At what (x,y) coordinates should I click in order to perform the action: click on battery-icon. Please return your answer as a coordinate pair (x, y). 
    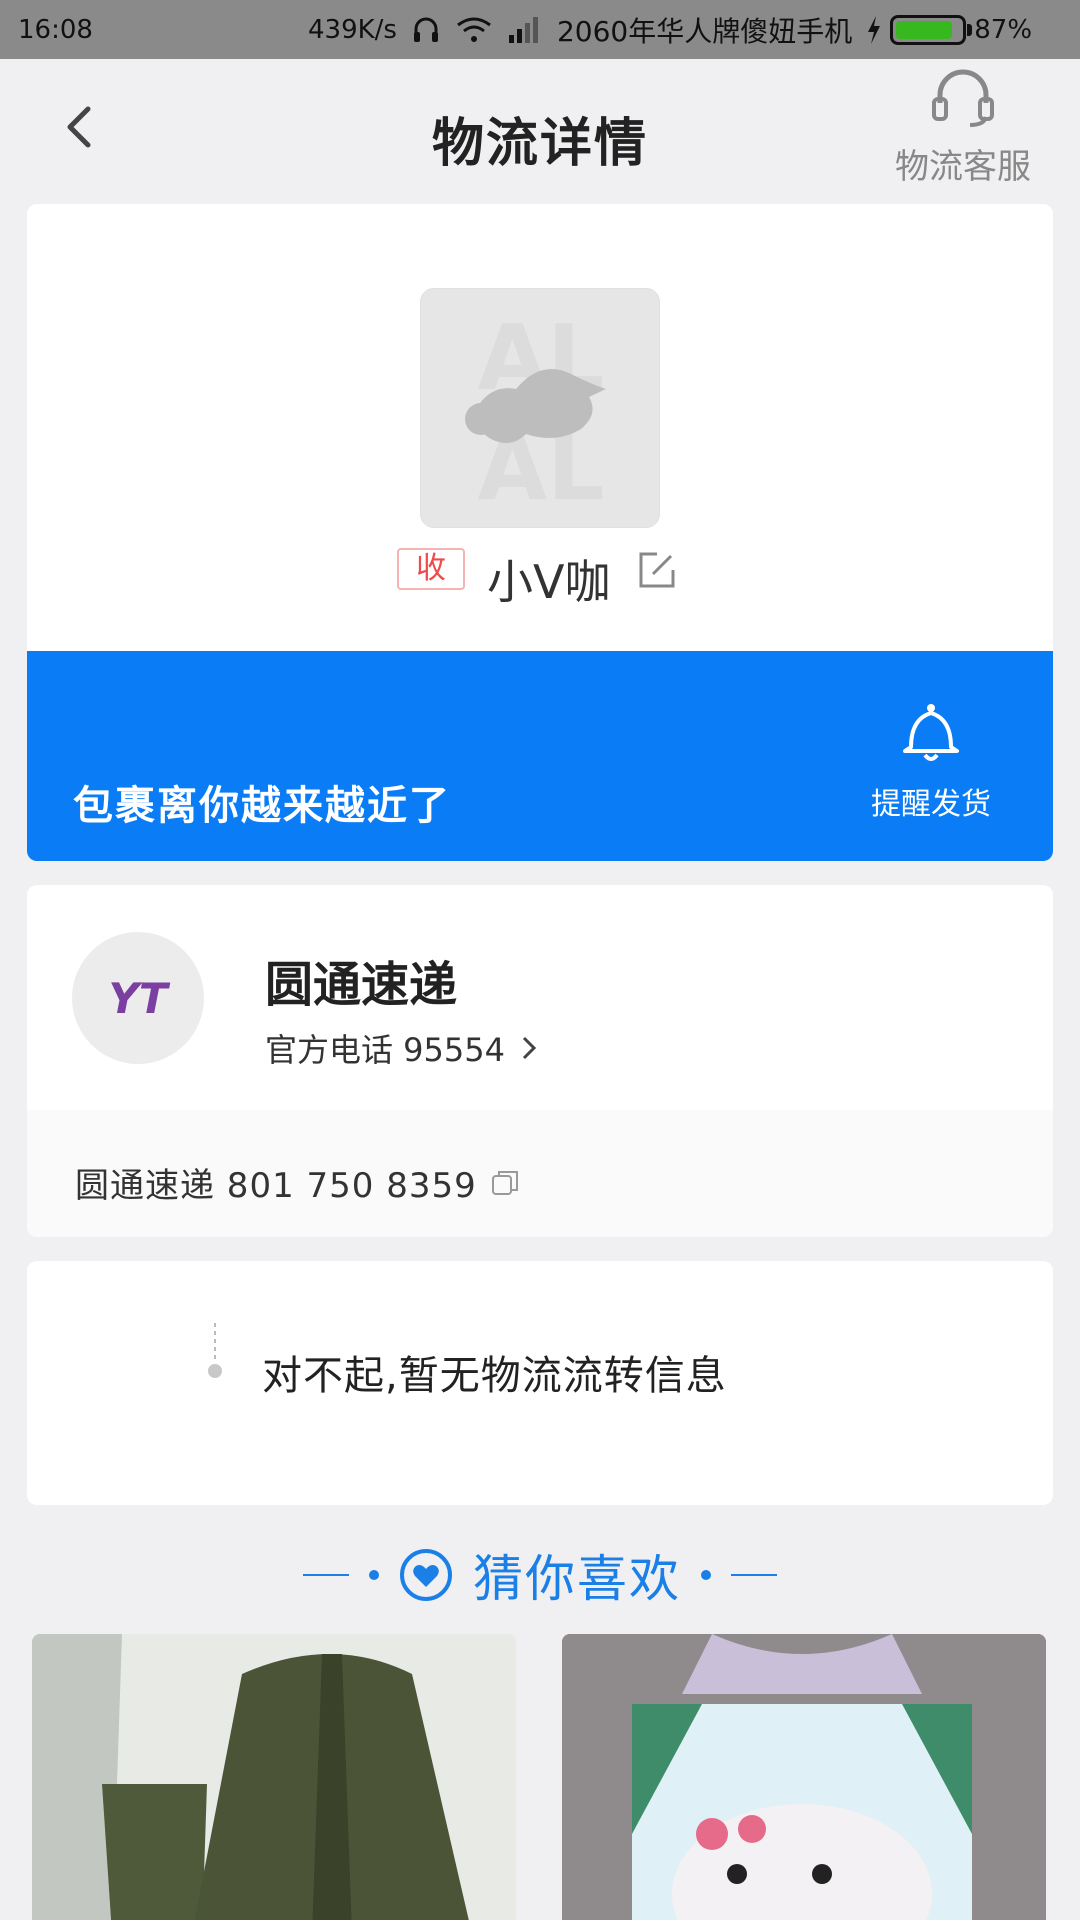
    Looking at the image, I should click on (931, 29).